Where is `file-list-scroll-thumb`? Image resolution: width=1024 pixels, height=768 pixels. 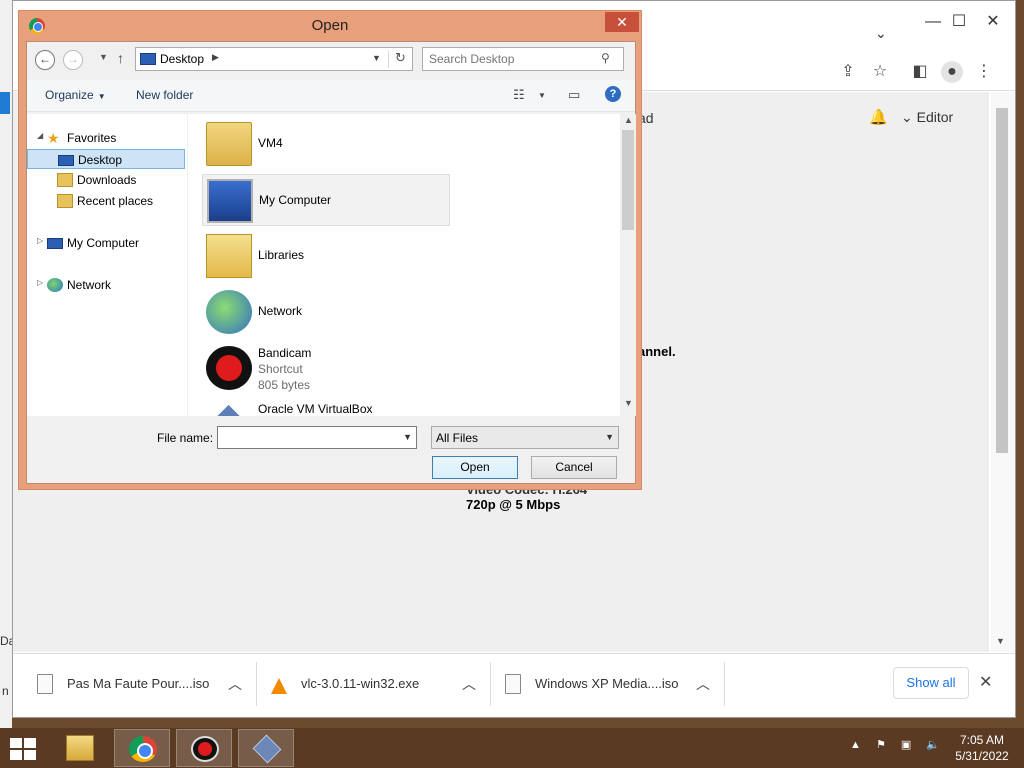
file-list-scroll-thumb is located at coordinates (628, 180).